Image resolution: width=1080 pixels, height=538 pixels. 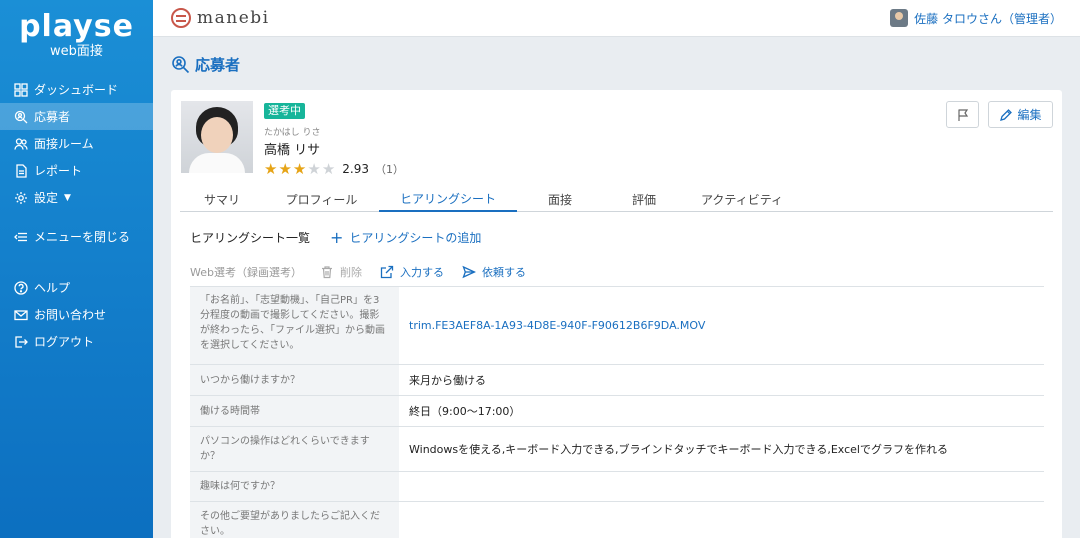 What do you see at coordinates (294, 486) in the screenshot?
I see `question-cell: 趣味は何ですか？` at bounding box center [294, 486].